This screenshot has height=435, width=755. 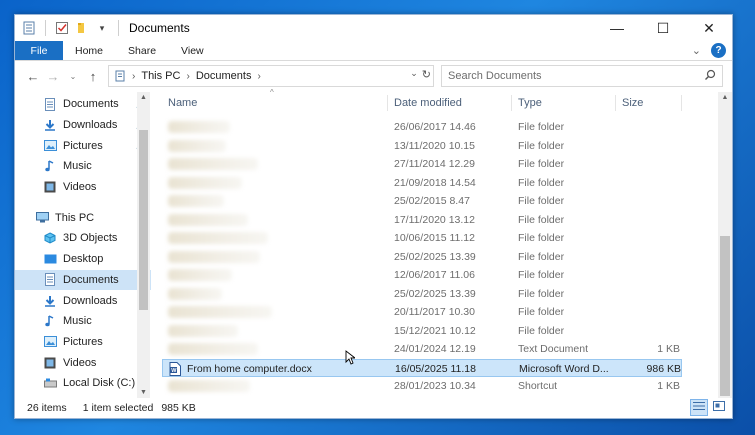 I want to click on back-arrow-icon: ←, so click(x=33, y=76).